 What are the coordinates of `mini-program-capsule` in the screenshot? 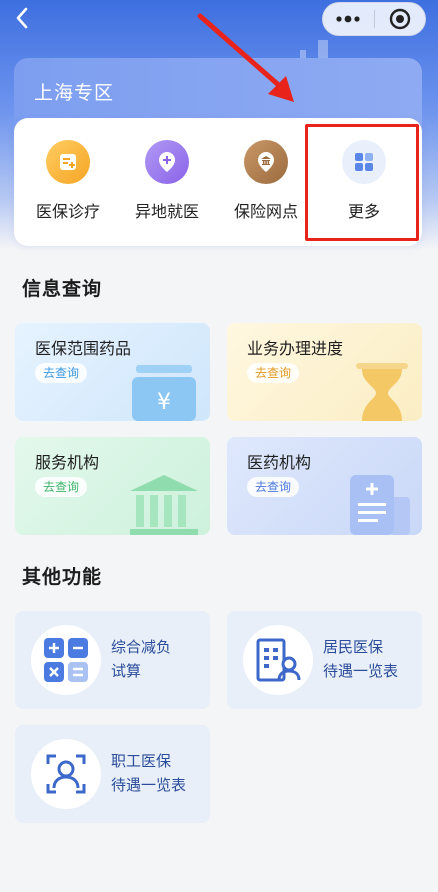 It's located at (374, 19).